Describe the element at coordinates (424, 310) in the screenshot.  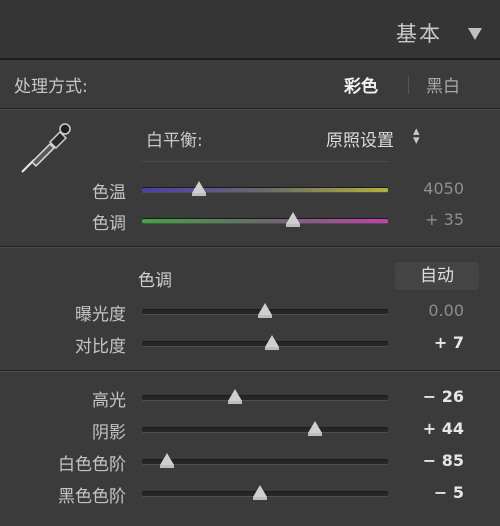
I see `slider-value: 0.00` at that location.